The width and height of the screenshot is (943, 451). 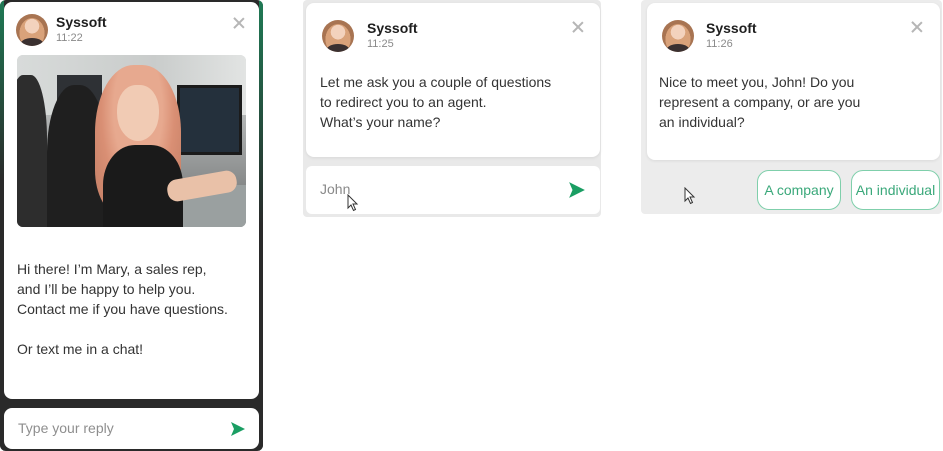 What do you see at coordinates (380, 44) in the screenshot?
I see `message-time: 11:25` at bounding box center [380, 44].